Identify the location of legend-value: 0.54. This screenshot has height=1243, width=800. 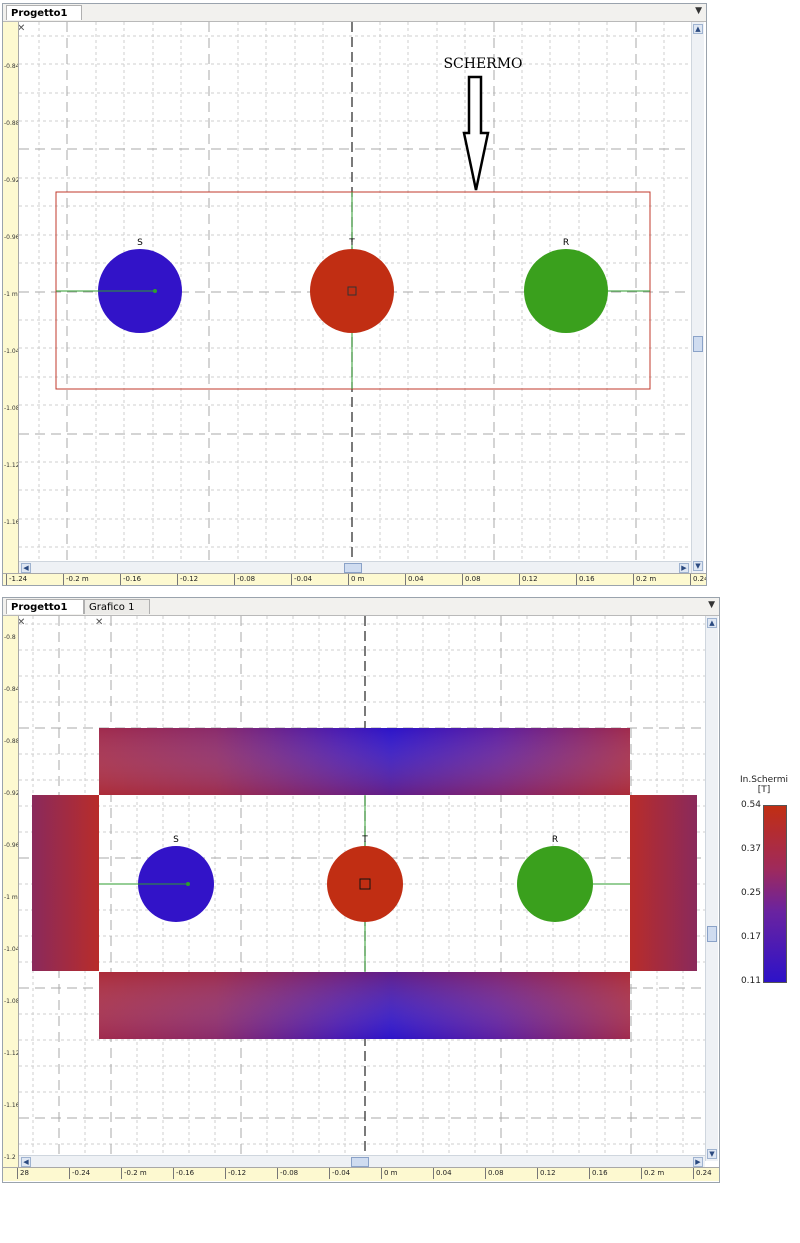
(750, 805).